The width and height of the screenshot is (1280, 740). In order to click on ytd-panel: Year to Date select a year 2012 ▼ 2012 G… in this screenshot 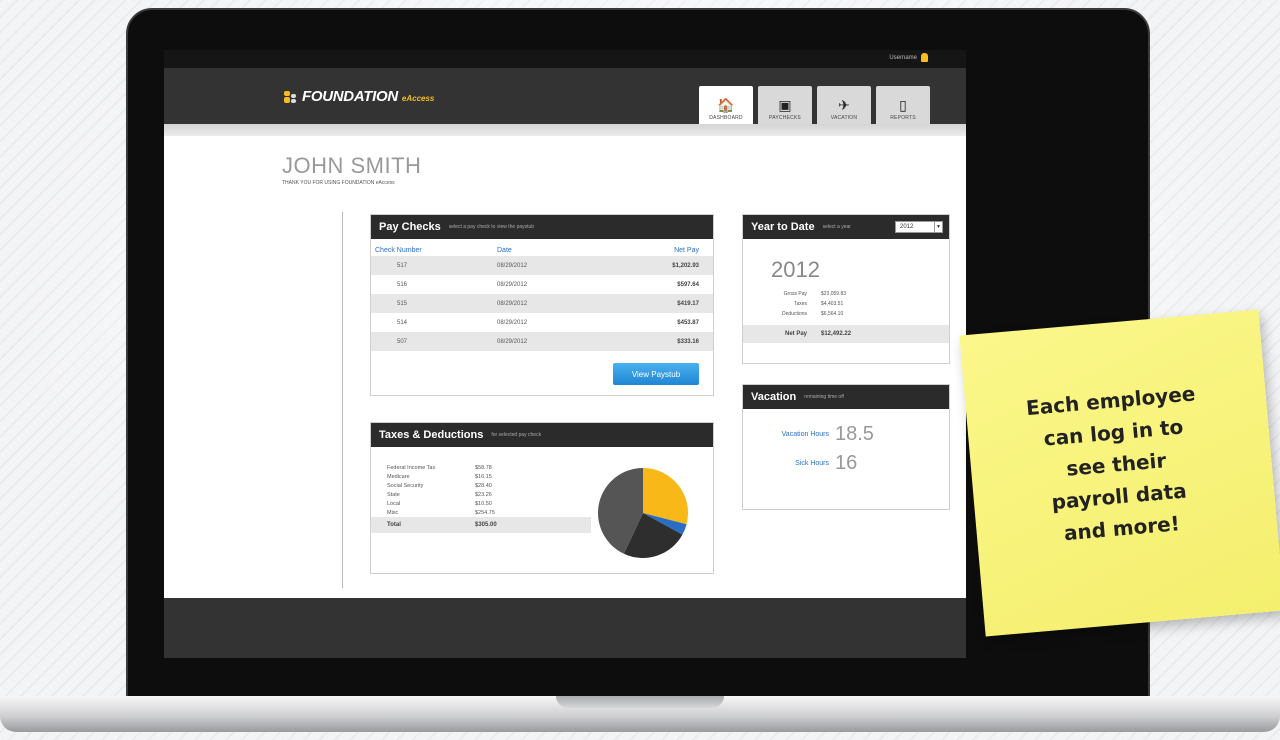, I will do `click(846, 289)`.